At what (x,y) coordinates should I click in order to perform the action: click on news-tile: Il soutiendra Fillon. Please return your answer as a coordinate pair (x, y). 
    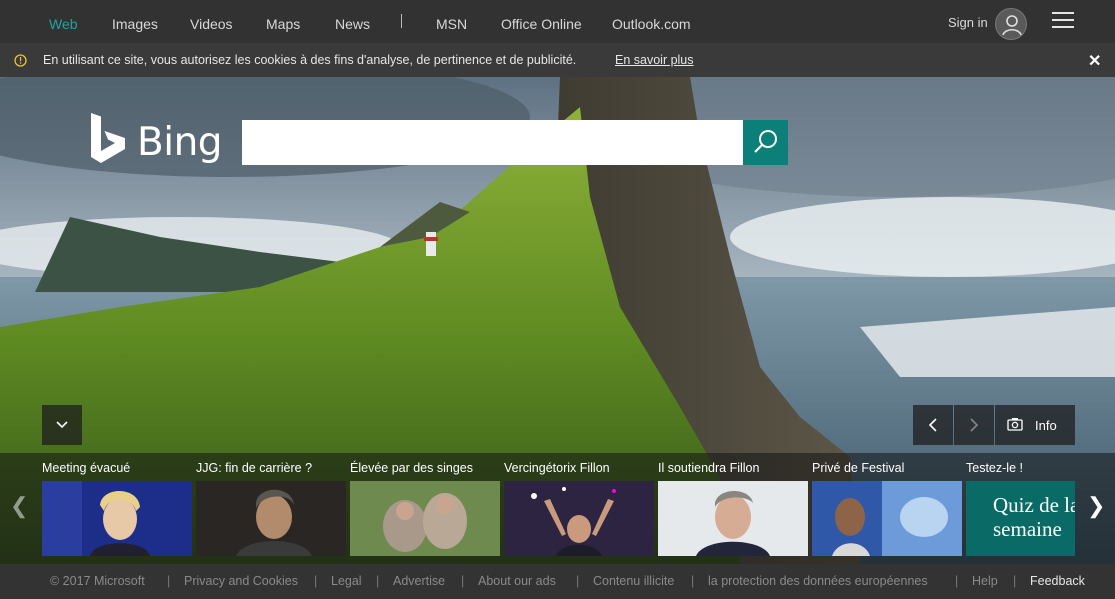
    Looking at the image, I should click on (733, 508).